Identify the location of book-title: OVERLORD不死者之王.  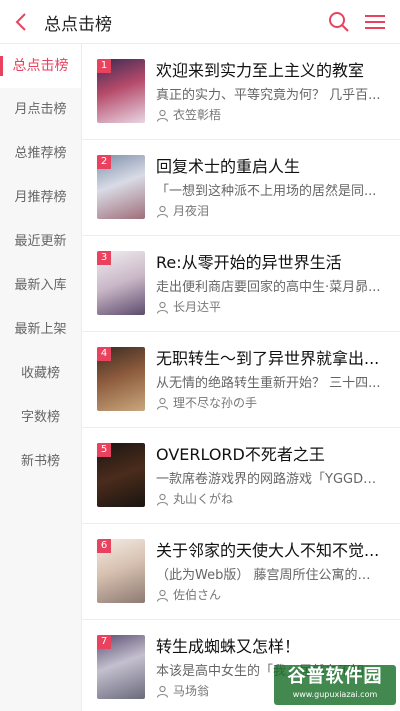
(240, 454).